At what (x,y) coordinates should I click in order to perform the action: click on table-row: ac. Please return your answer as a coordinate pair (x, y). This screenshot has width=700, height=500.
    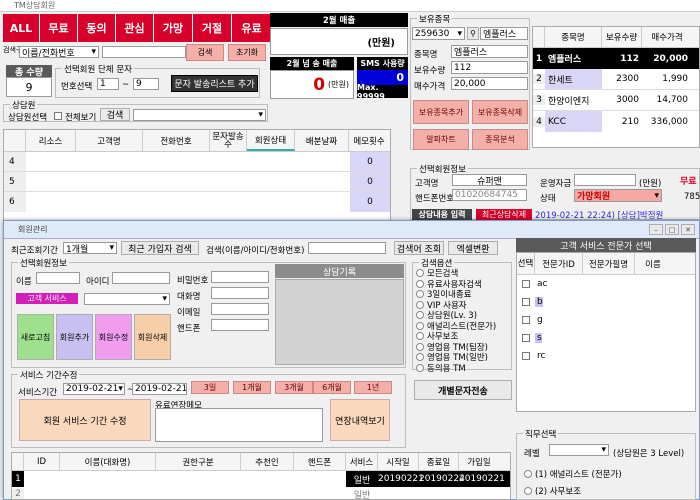
    Looking at the image, I should click on (606, 284).